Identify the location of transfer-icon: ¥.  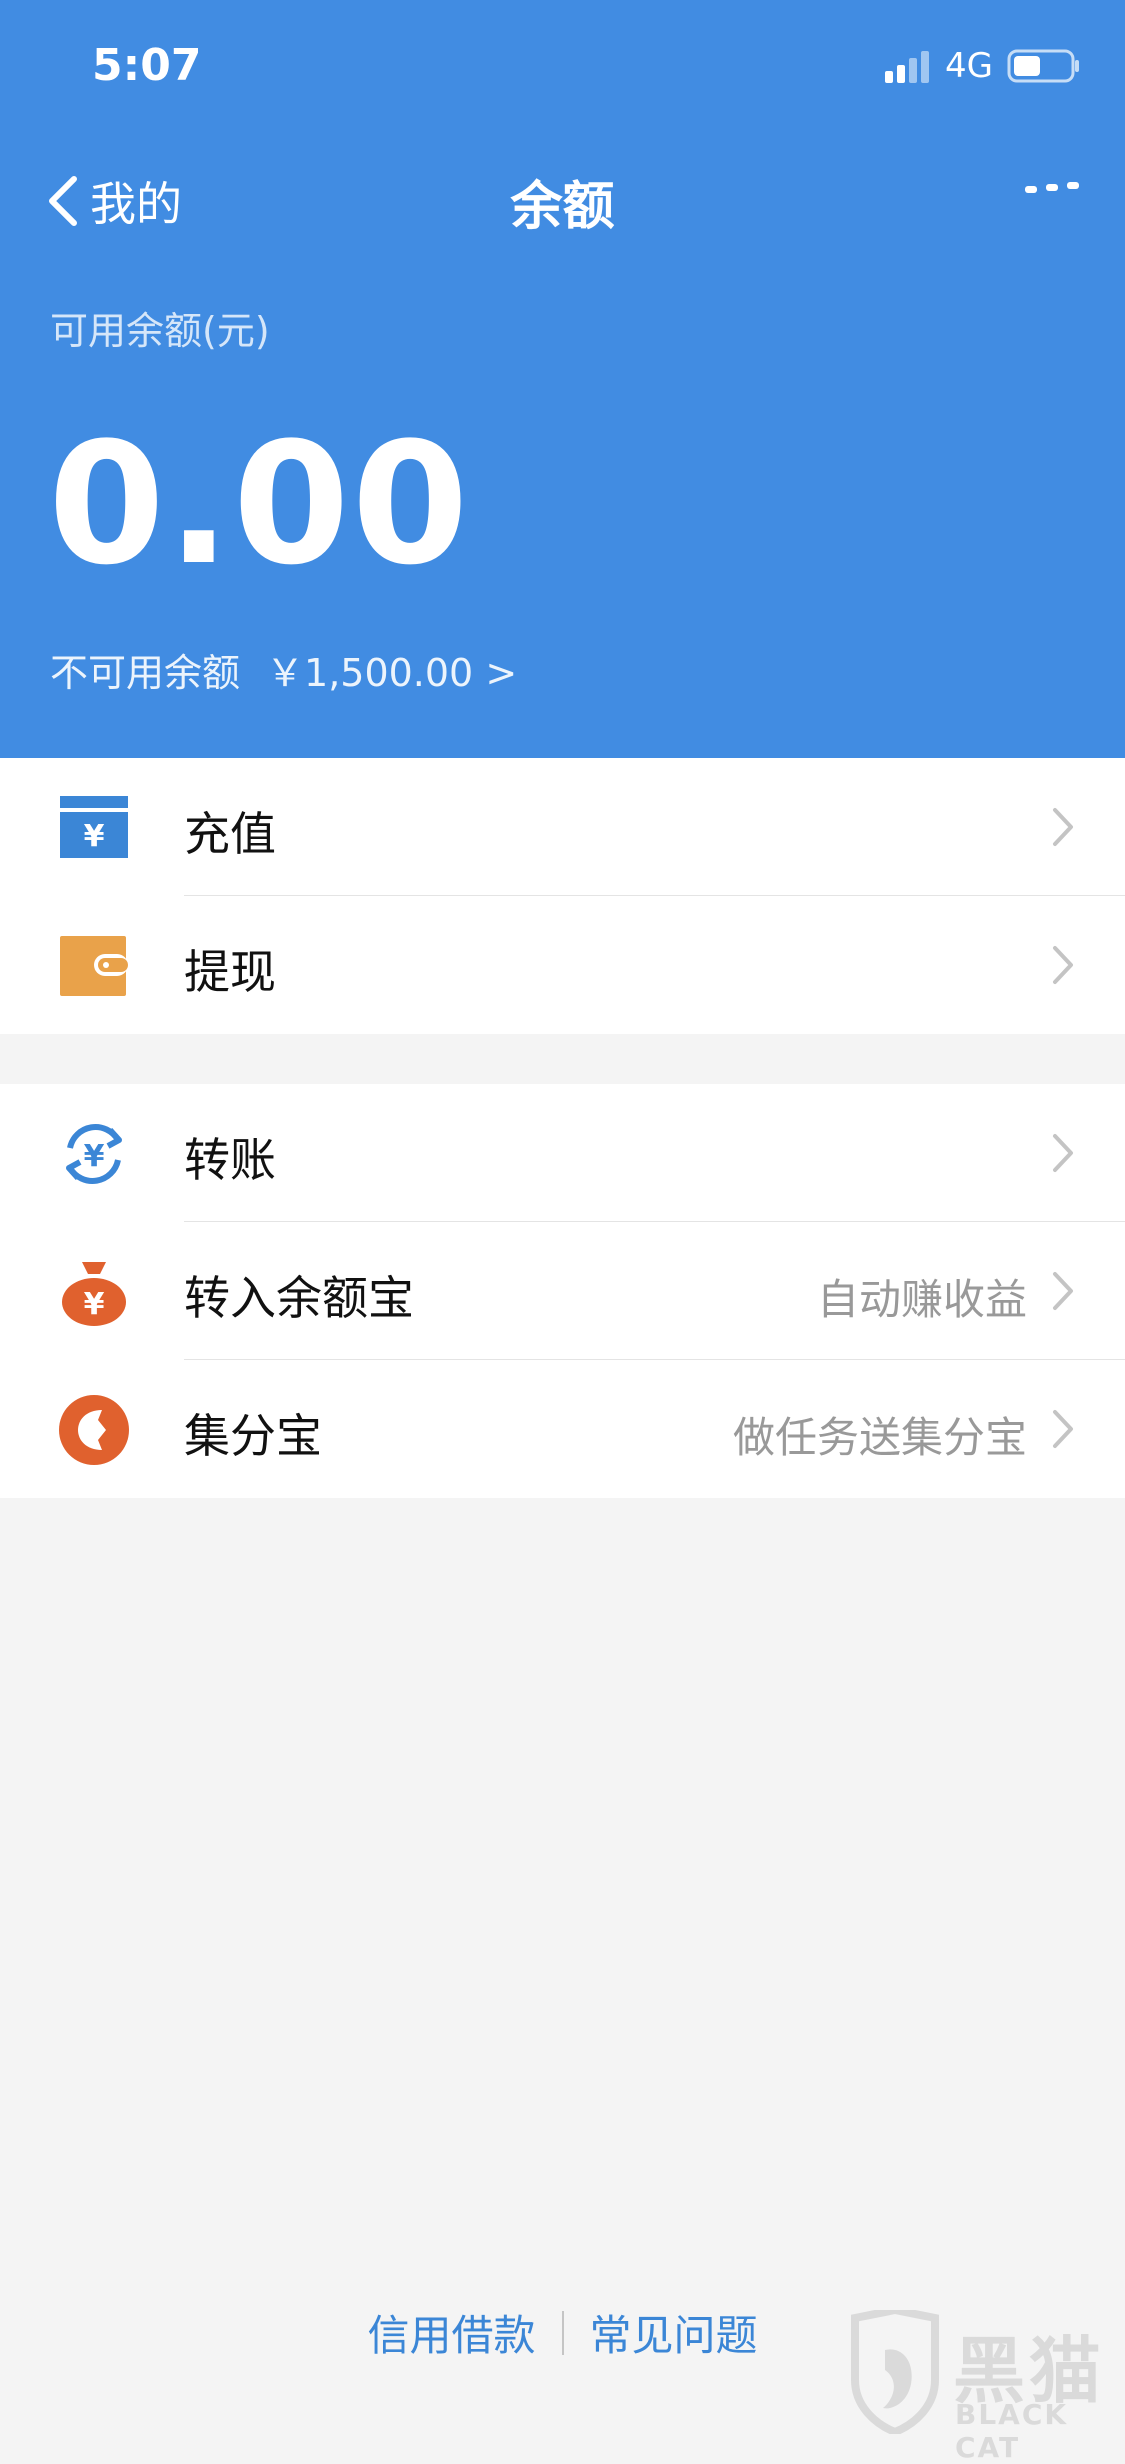
(94, 1154).